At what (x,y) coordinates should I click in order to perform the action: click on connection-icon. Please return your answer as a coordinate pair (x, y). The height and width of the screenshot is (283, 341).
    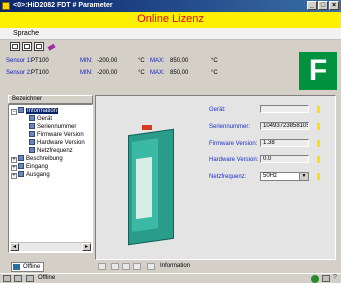
    Looking at the image, I should click on (7, 278).